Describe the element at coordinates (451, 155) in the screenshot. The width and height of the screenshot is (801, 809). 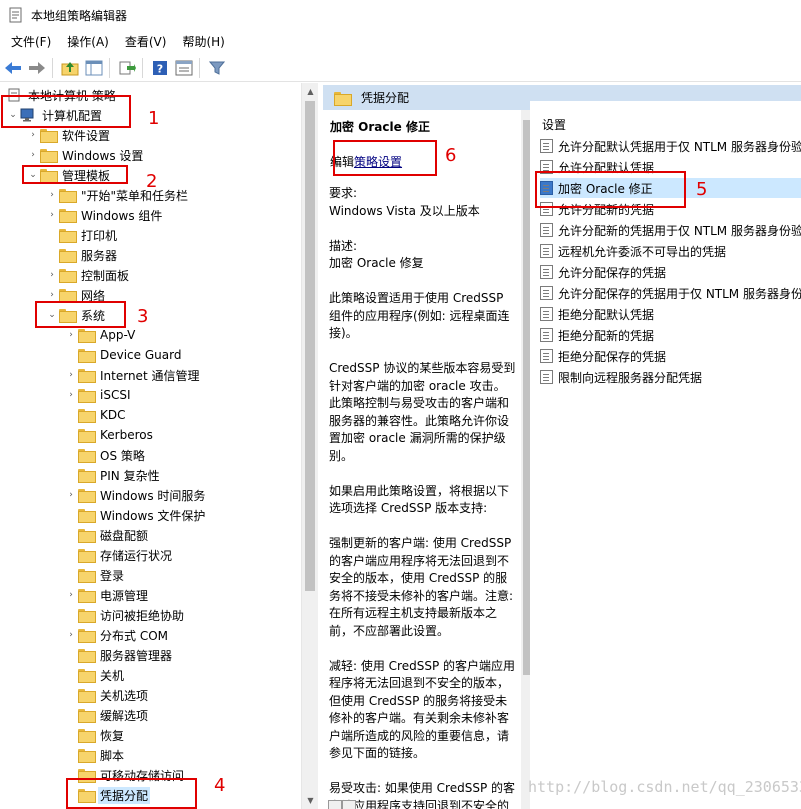
I see `annotation-number-6: 6` at that location.